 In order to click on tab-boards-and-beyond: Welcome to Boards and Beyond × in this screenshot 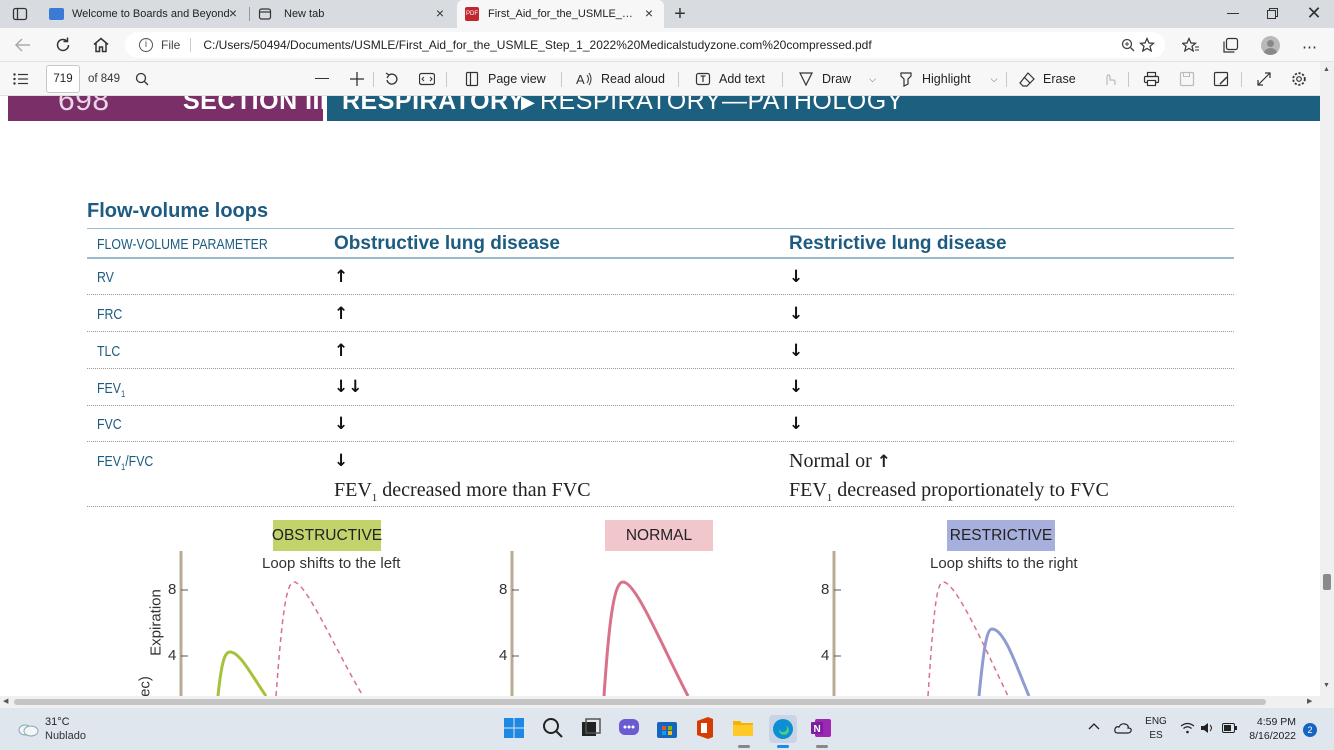, I will do `click(145, 14)`.